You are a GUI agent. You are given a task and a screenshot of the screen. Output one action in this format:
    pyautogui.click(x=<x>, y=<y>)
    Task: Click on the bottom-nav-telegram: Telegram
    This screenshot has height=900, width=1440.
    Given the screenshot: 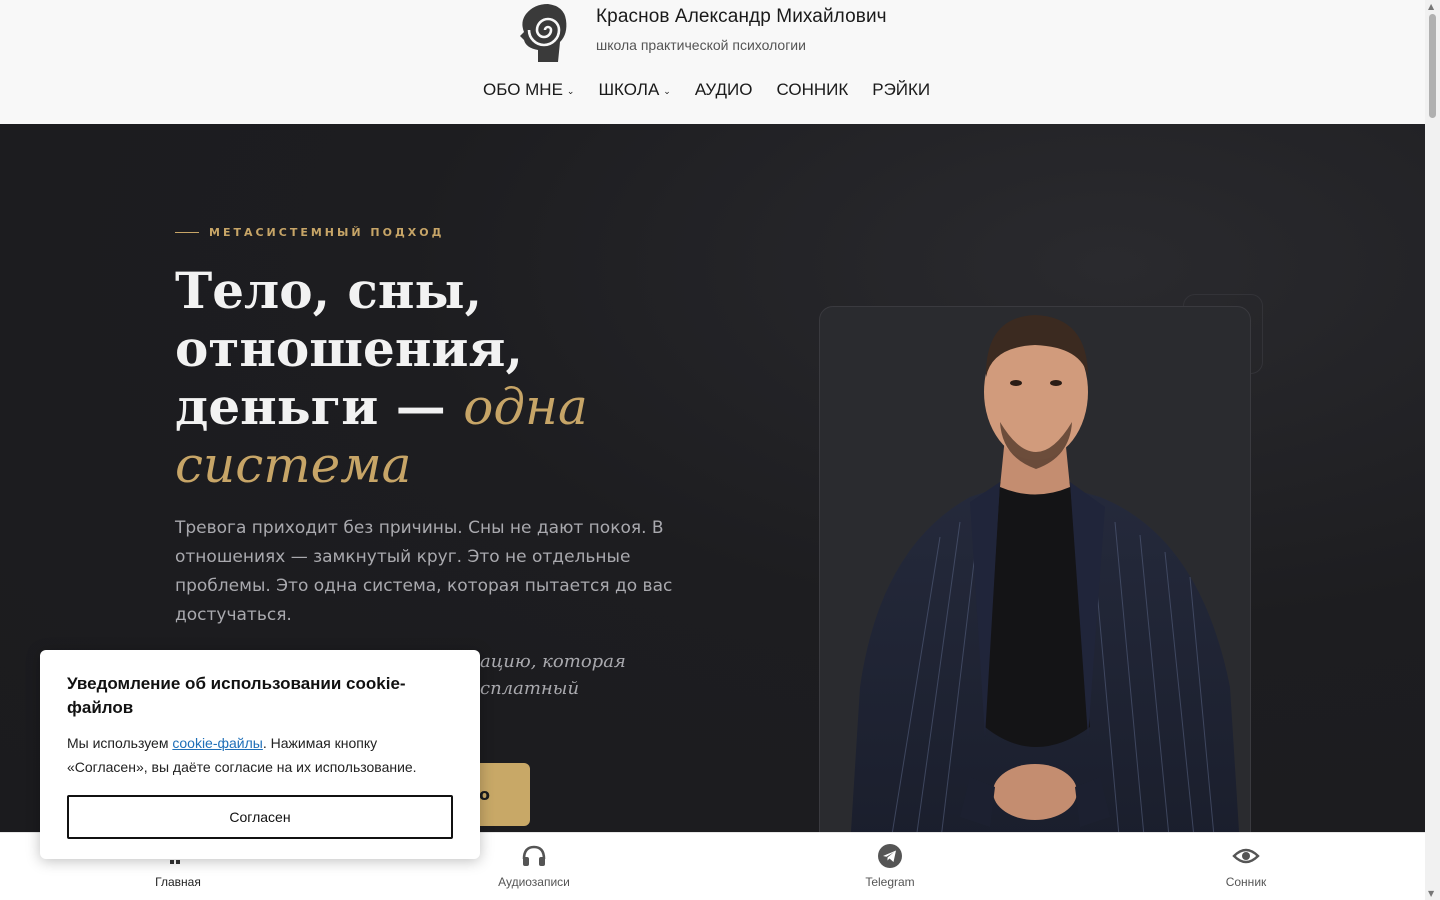 What is the action you would take?
    pyautogui.click(x=890, y=865)
    